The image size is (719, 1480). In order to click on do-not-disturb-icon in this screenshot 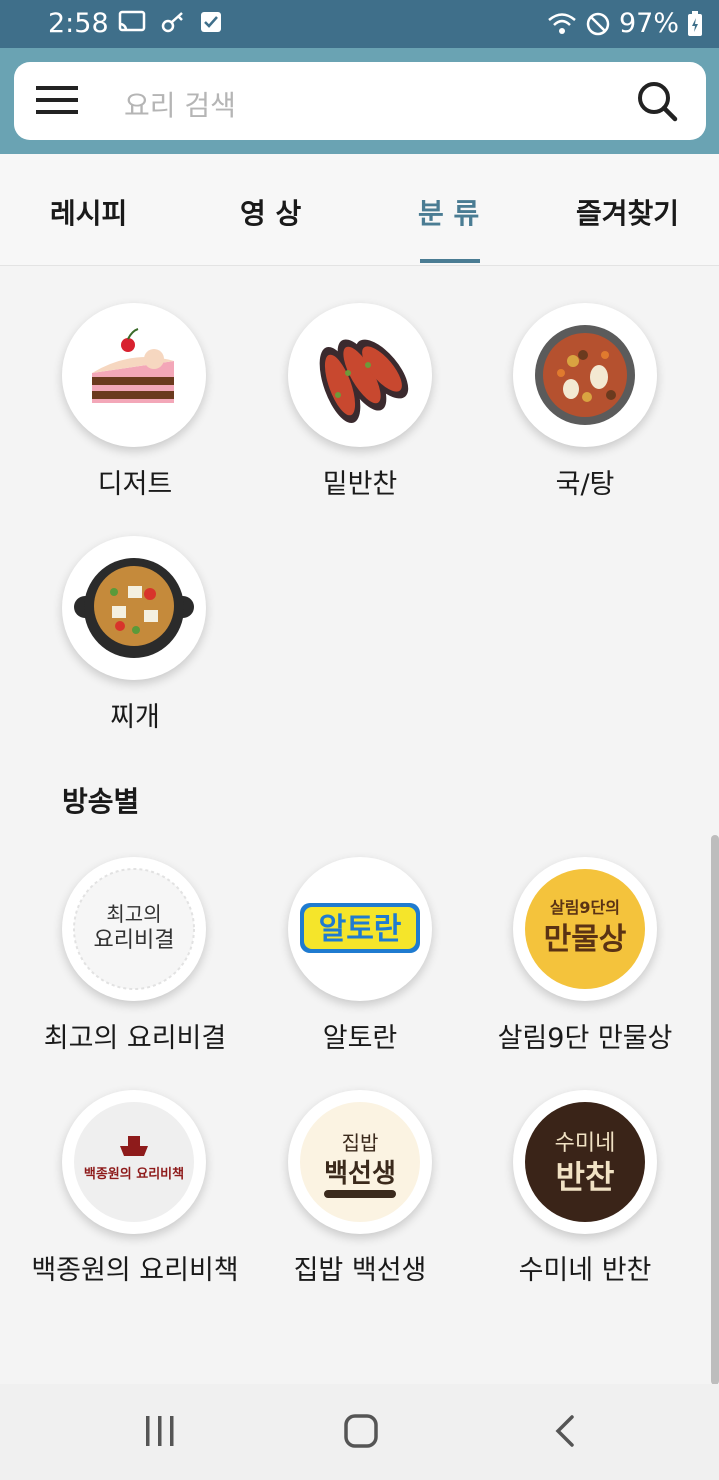, I will do `click(598, 23)`.